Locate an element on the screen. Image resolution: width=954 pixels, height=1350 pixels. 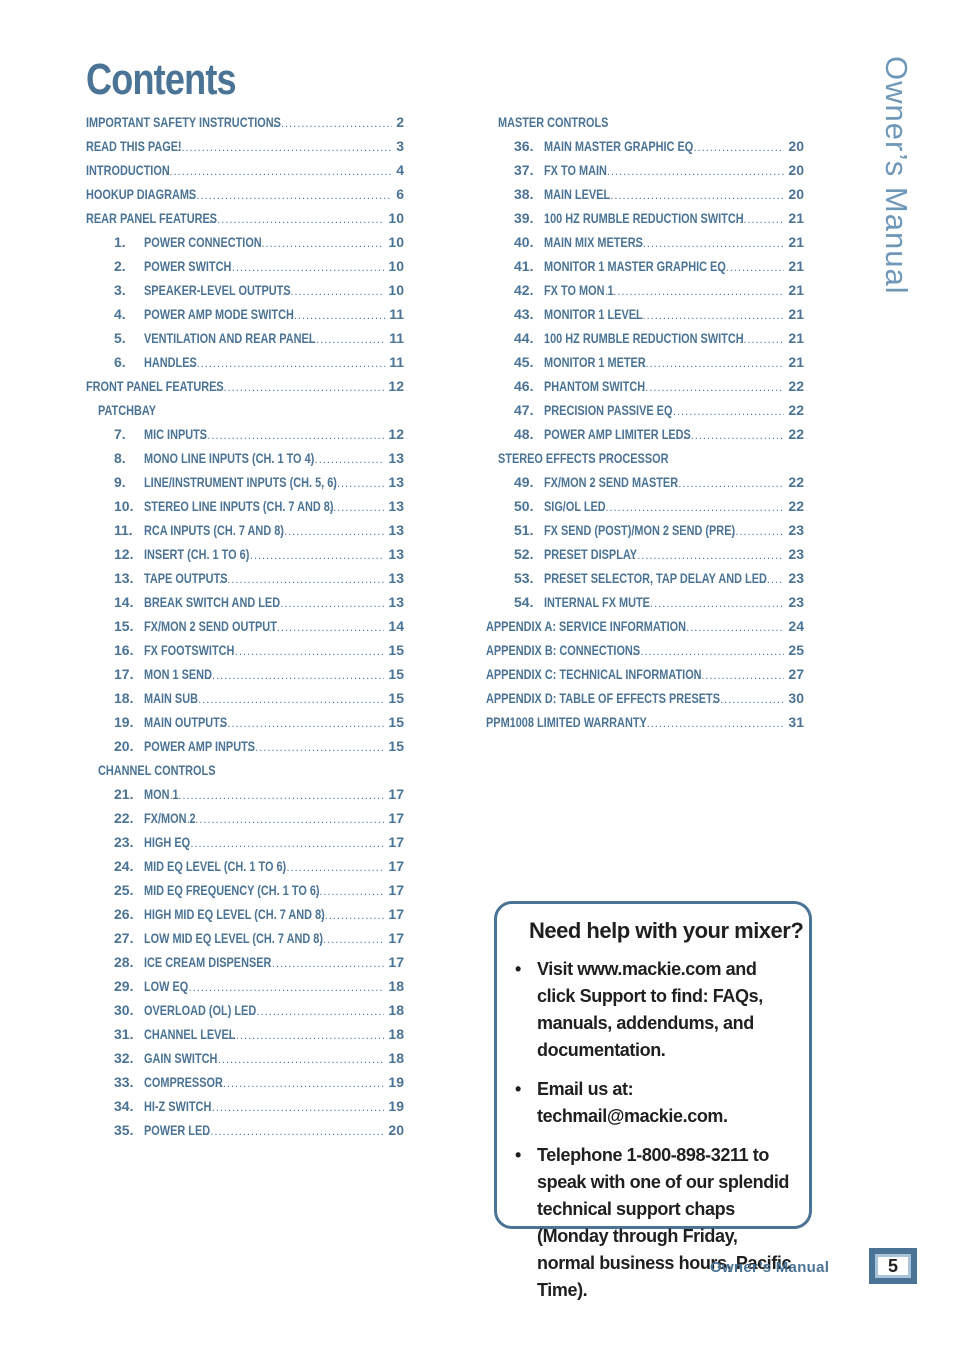
toc-entry: 20. POWER AMP INPUTS 15 is located at coordinates (245, 746).